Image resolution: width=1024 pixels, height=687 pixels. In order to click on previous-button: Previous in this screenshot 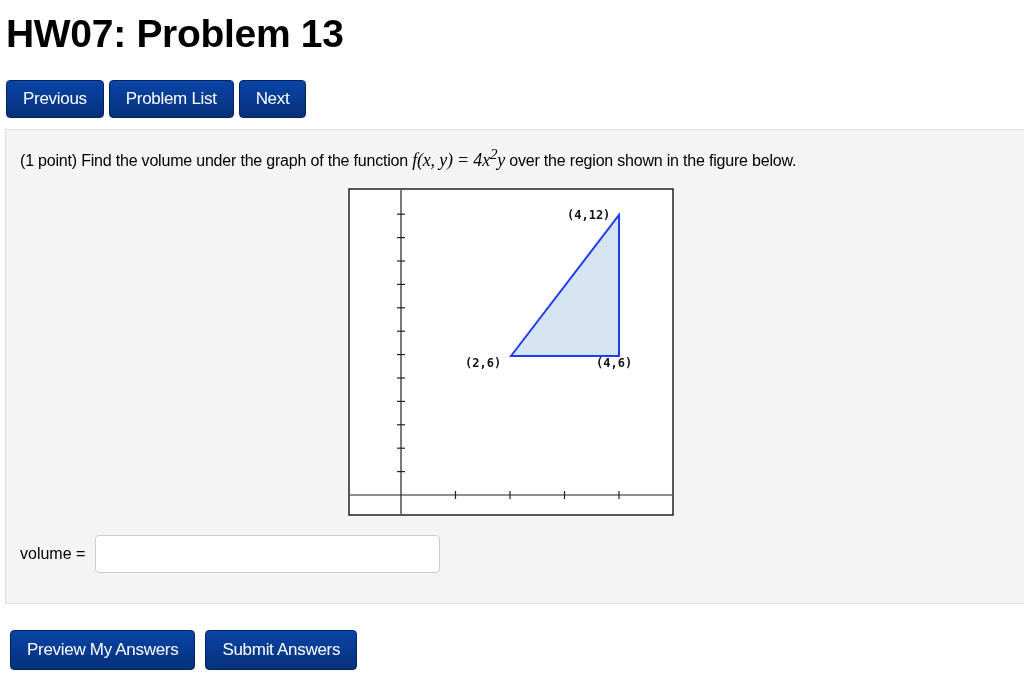, I will do `click(55, 99)`.